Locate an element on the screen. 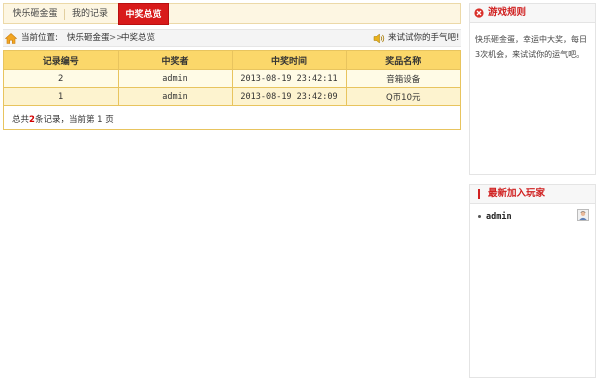 Image resolution: width=600 pixels, height=380 pixels. column-header: 中奖时间 is located at coordinates (289, 60).